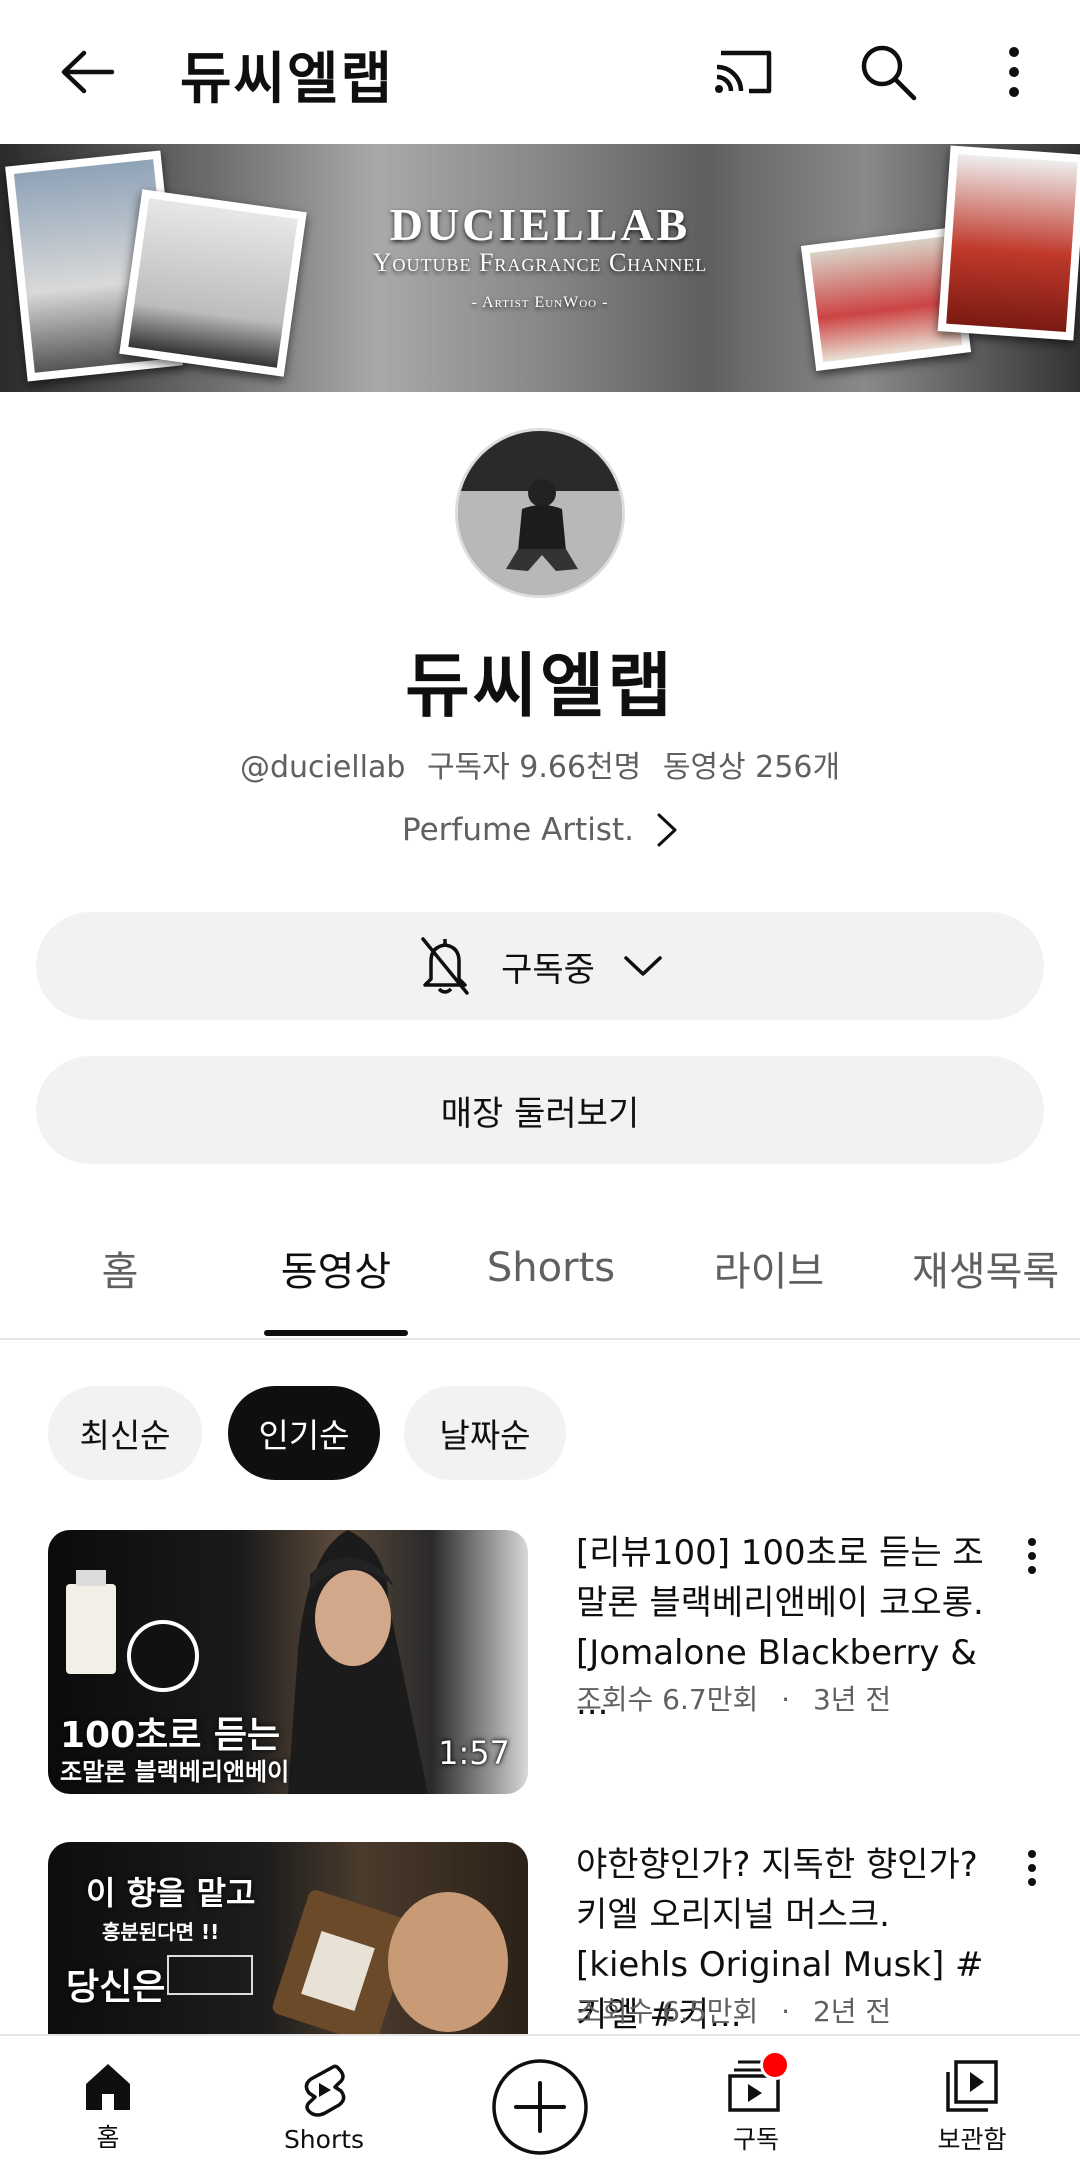  What do you see at coordinates (288, 1938) in the screenshot?
I see `video-thumbnail: 이 향을 맡고 흥분된다면 !! 당신은` at bounding box center [288, 1938].